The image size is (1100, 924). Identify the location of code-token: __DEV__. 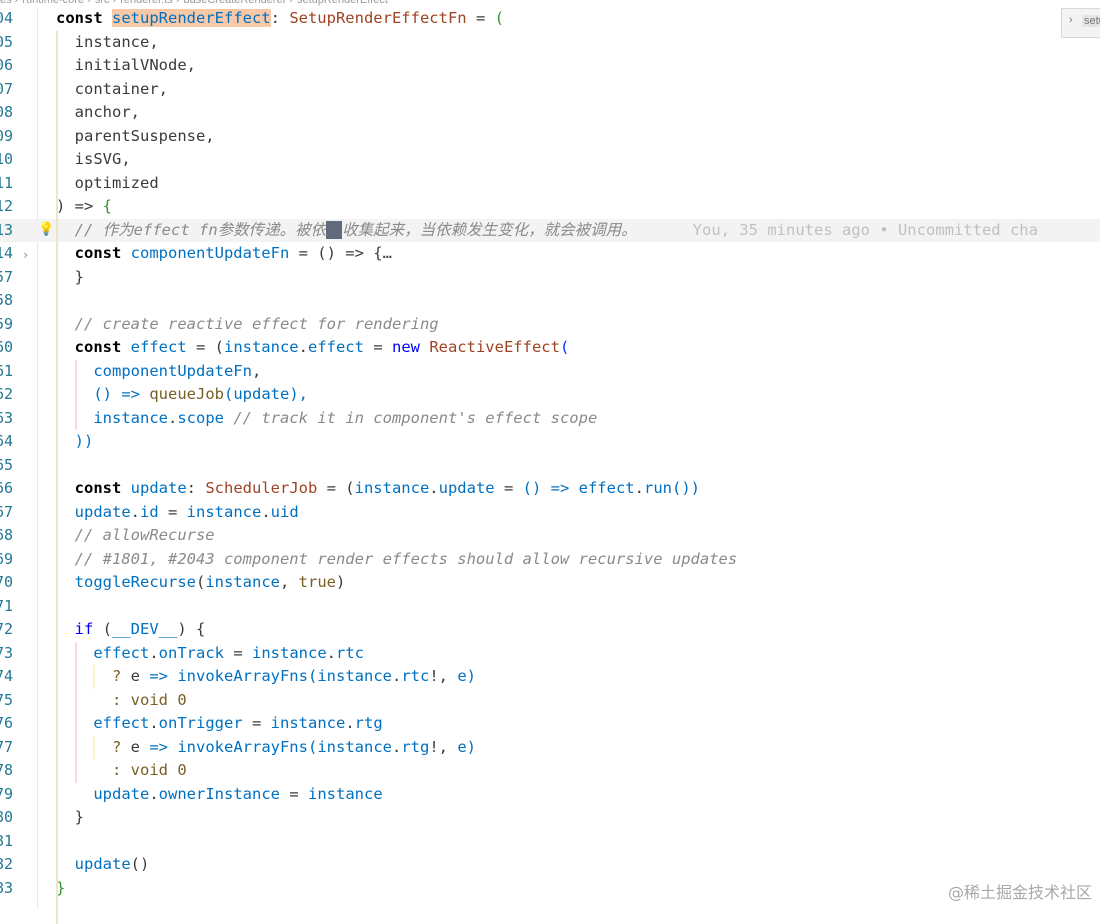
(145, 629).